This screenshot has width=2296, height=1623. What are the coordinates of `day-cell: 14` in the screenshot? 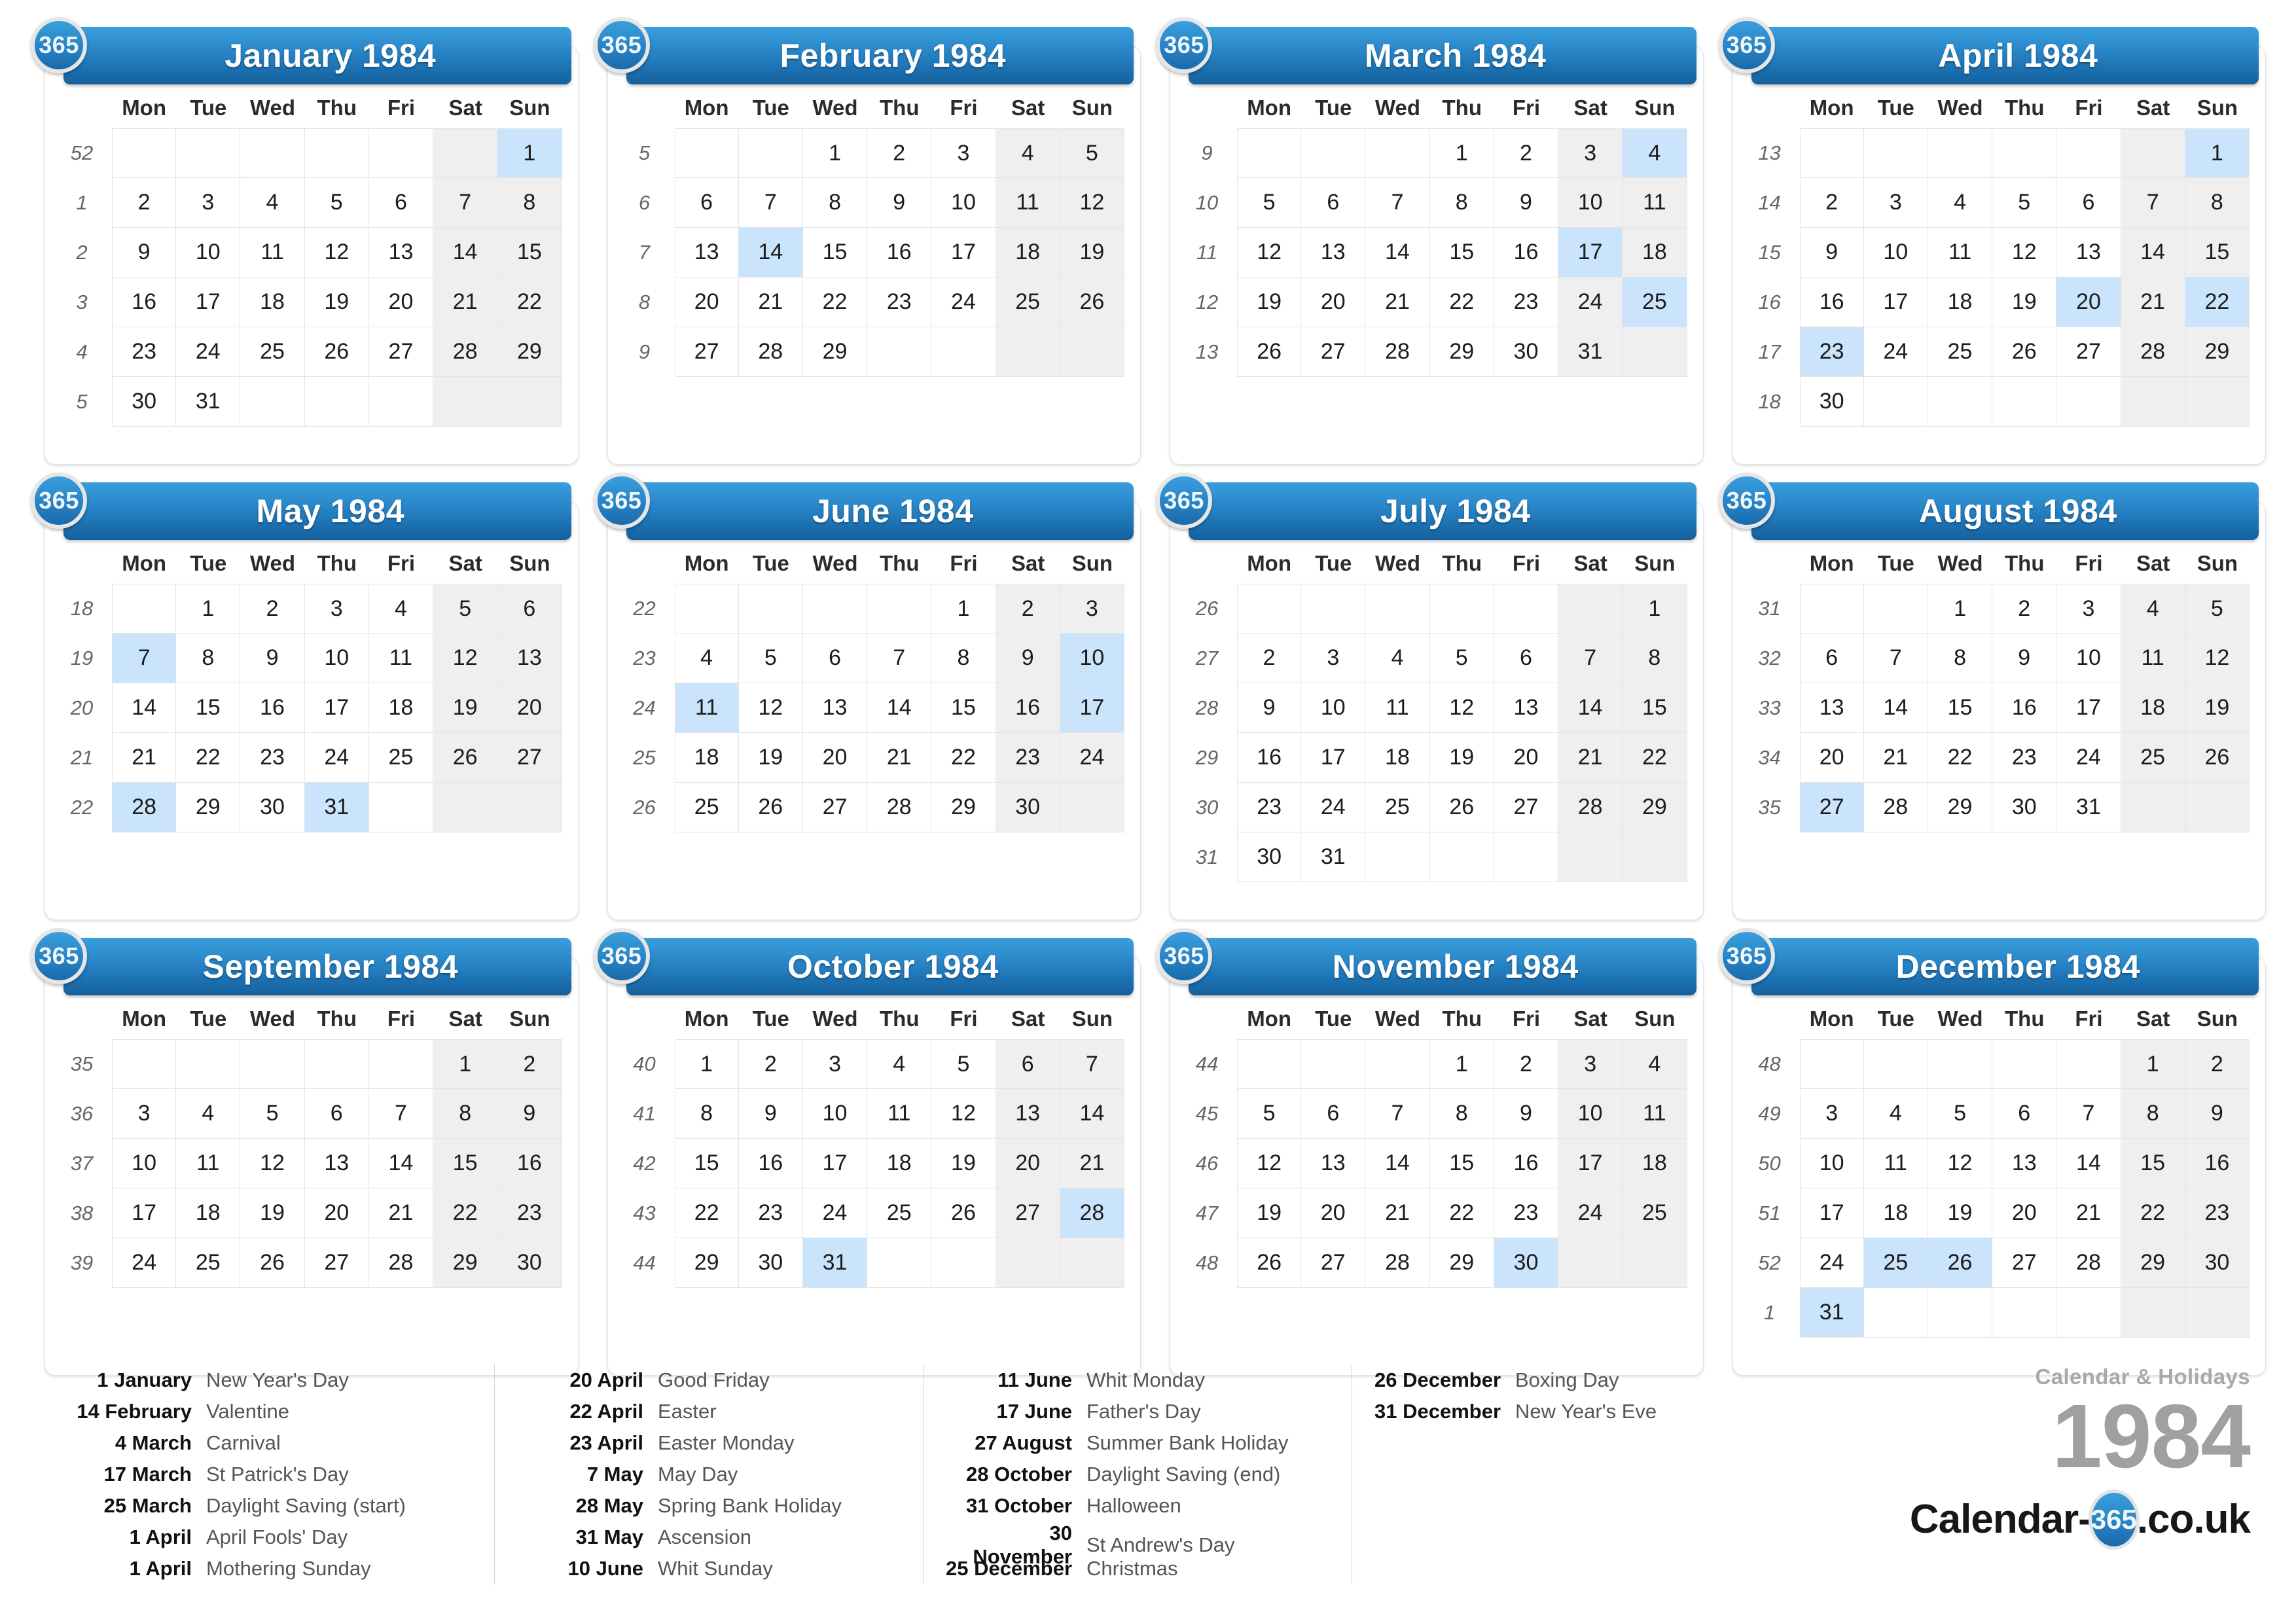 It's located at (1397, 252).